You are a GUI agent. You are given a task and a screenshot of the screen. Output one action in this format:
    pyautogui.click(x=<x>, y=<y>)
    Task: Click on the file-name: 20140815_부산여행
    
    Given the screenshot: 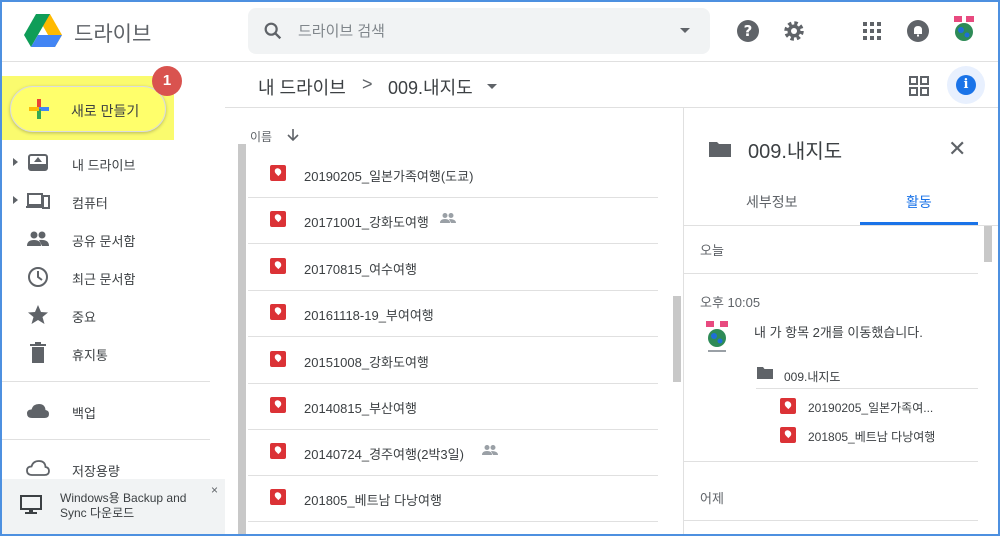 What is the action you would take?
    pyautogui.click(x=360, y=408)
    